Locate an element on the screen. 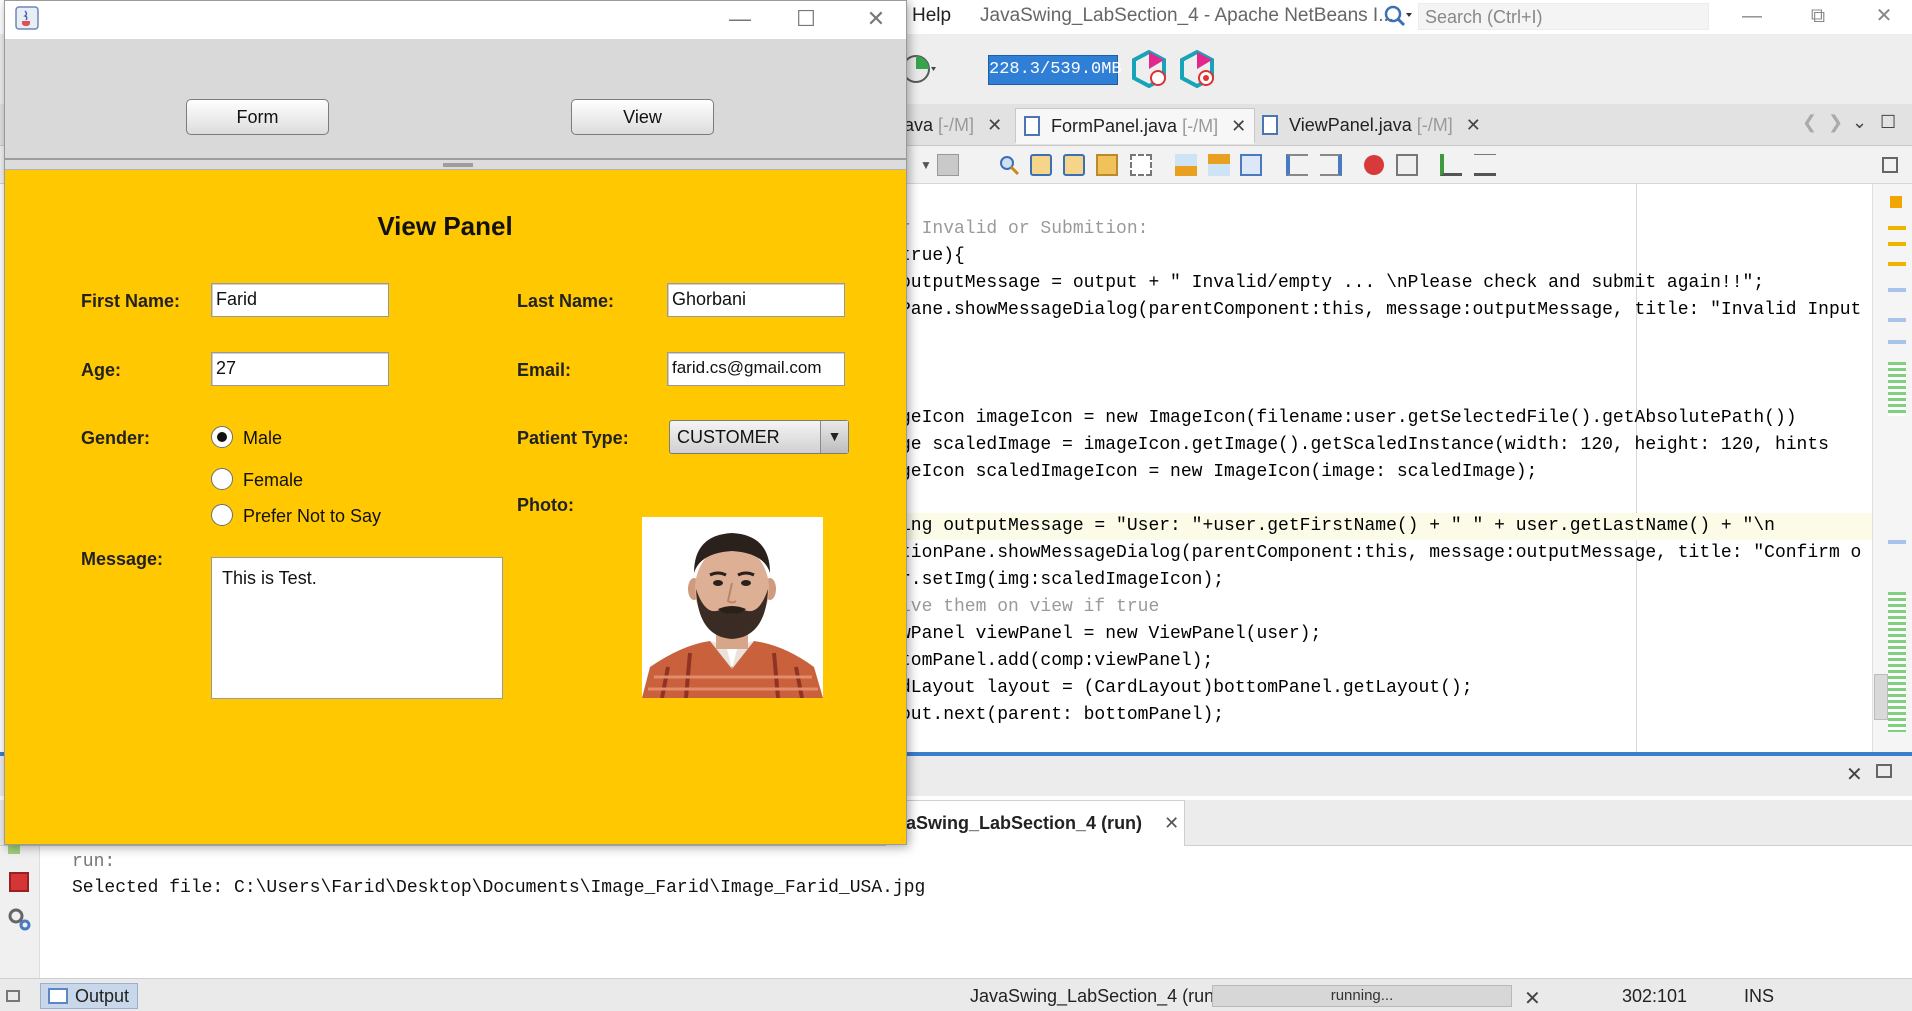 This screenshot has width=1912, height=1011. gender-male-label: Male is located at coordinates (262, 438).